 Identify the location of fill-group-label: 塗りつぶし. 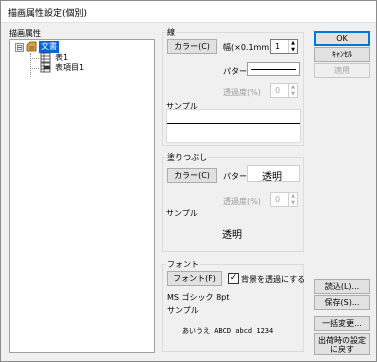
(187, 157).